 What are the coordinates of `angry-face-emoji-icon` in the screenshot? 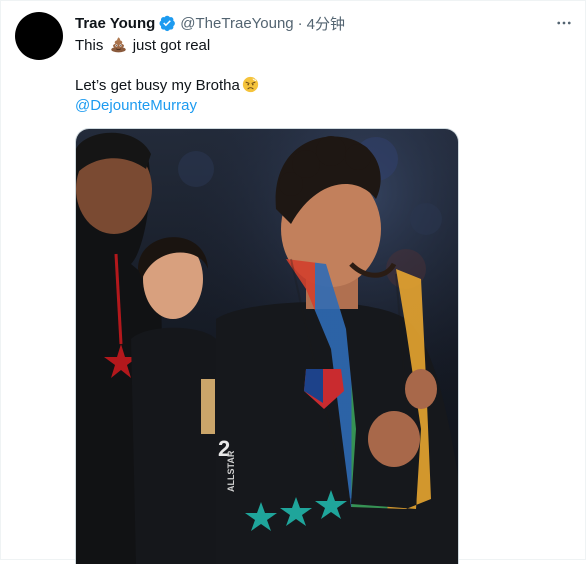 It's located at (250, 84).